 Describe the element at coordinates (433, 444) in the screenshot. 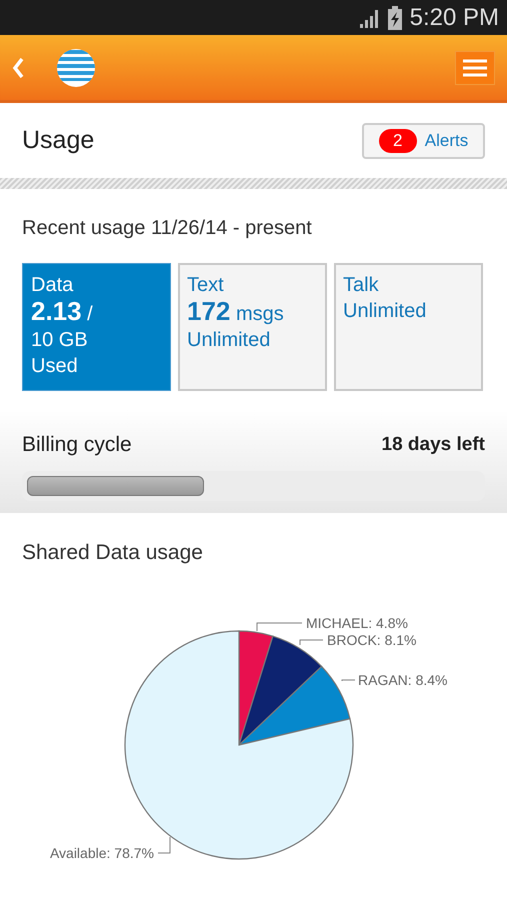

I see `days-left: 18 days left` at that location.